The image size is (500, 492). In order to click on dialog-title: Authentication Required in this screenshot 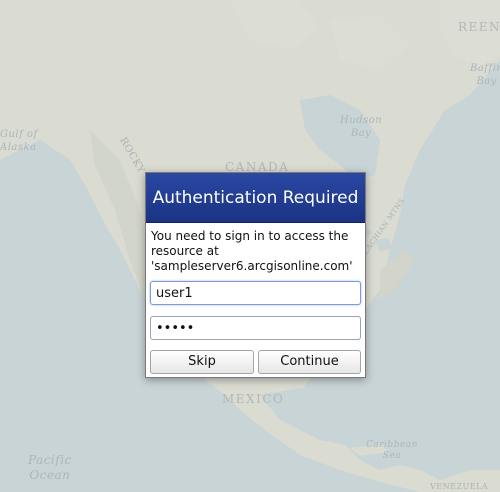, I will do `click(255, 197)`.